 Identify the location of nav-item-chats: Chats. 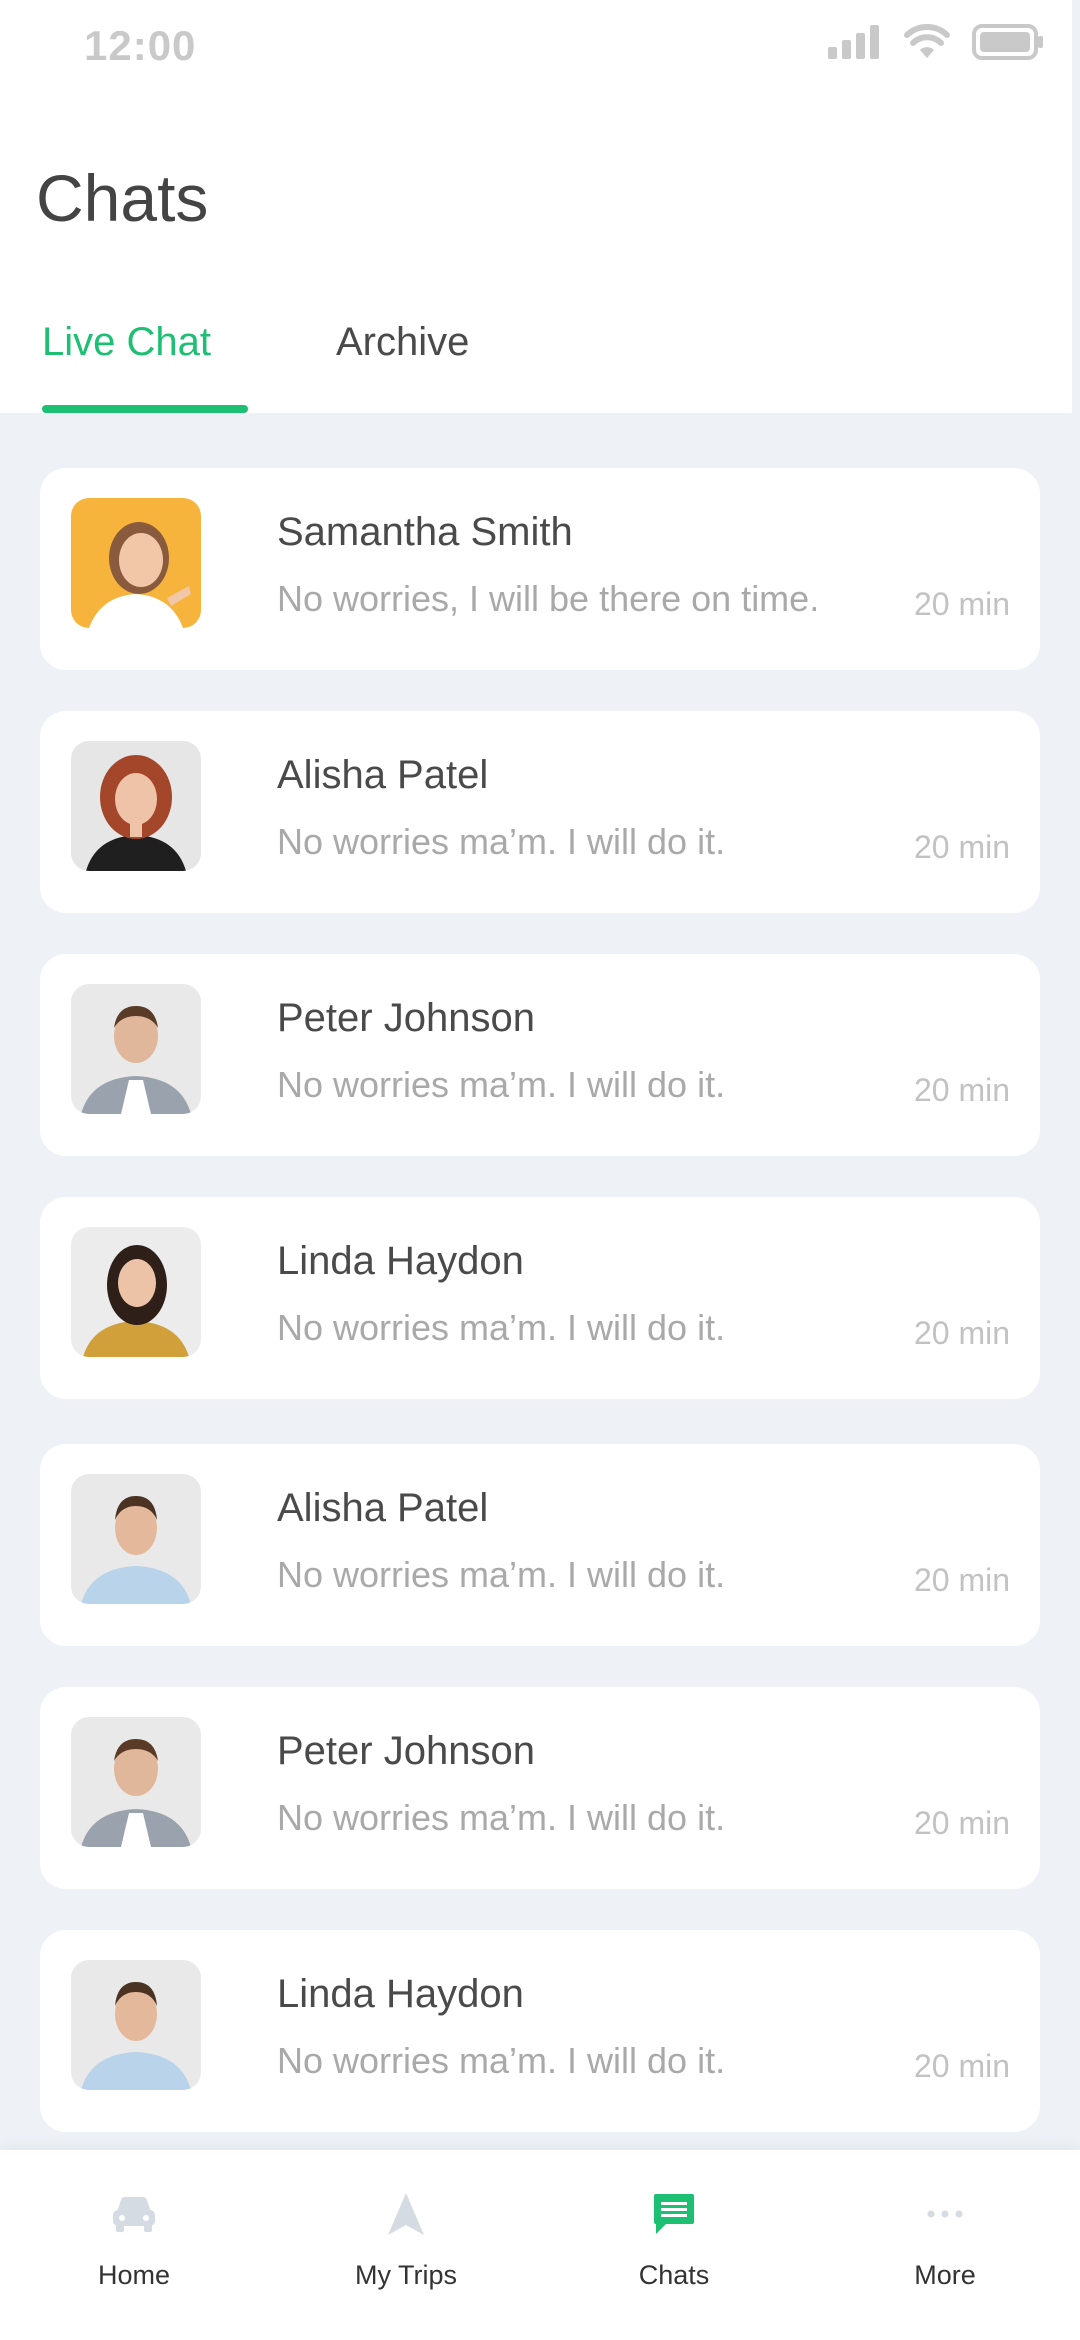
(674, 2239).